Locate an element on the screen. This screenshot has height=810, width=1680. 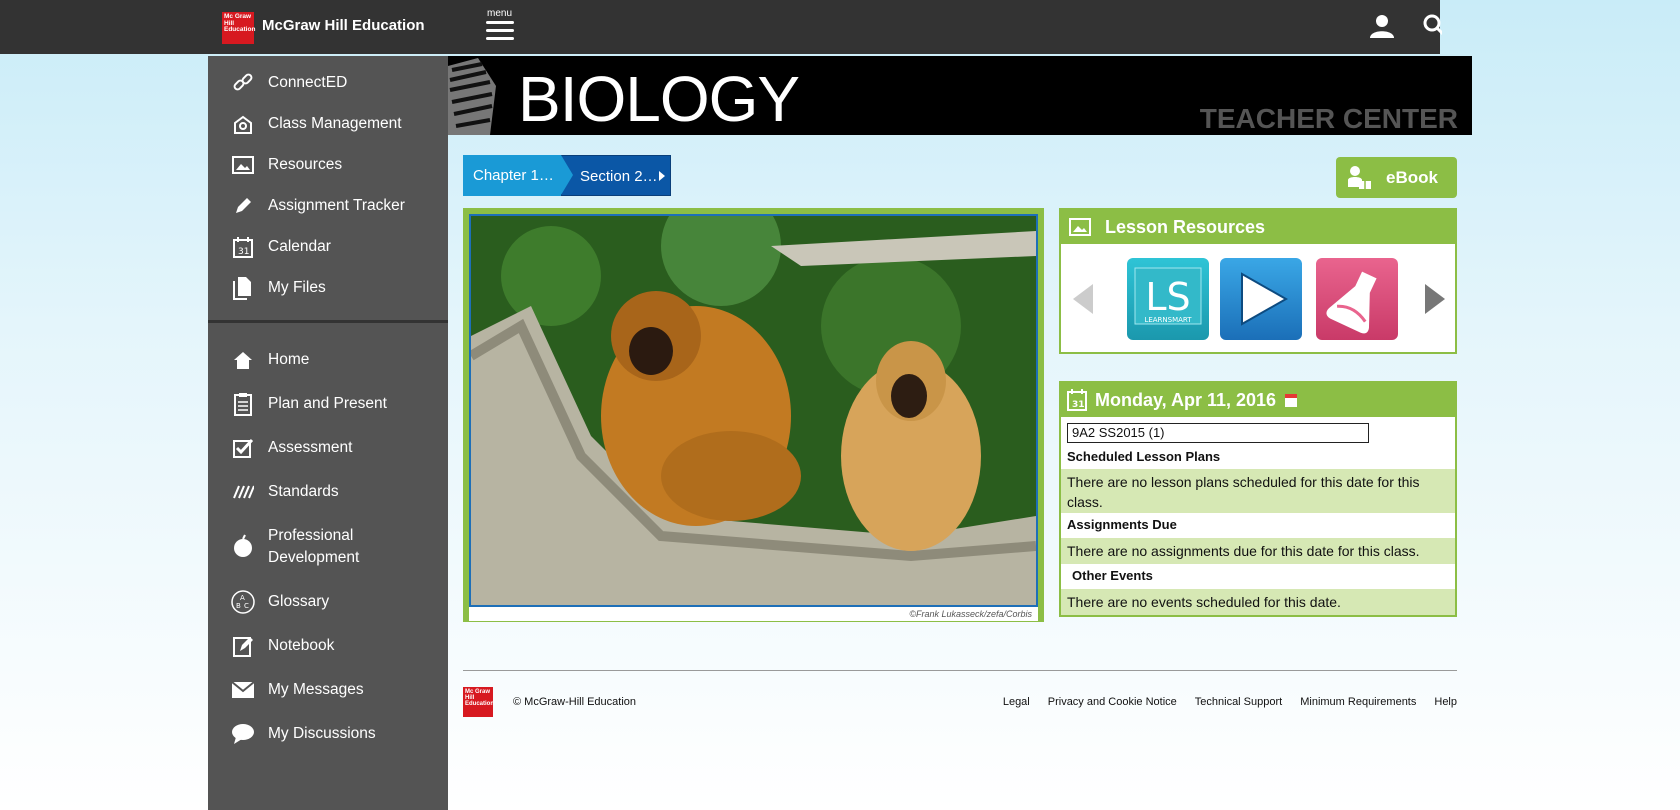
sidebar-item-assignment-tracker: Assignment Tracker is located at coordinates (328, 206).